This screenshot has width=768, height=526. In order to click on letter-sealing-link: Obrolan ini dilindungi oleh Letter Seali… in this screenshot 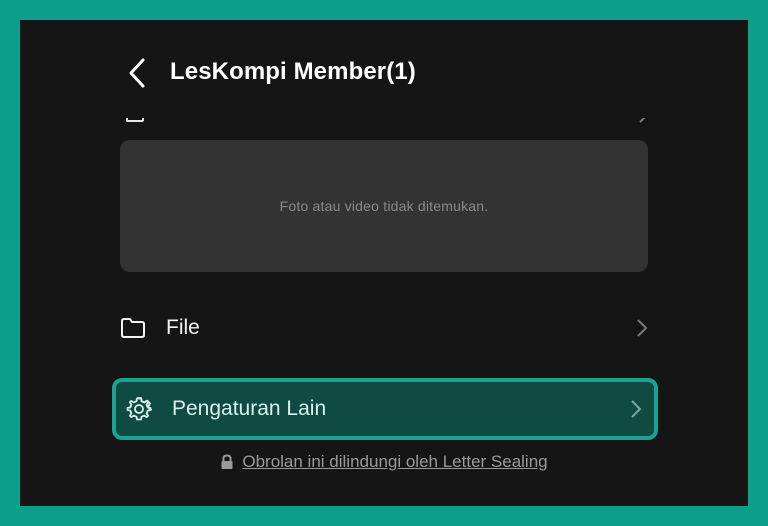, I will do `click(394, 462)`.